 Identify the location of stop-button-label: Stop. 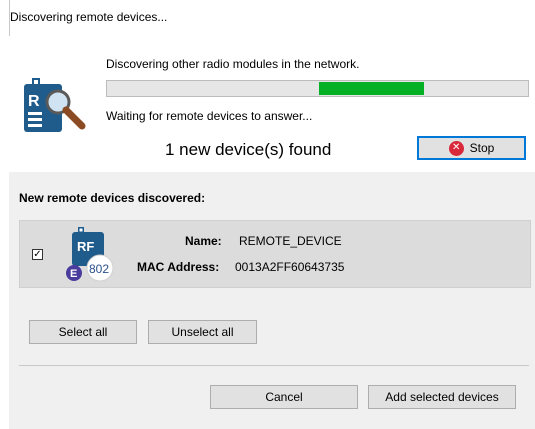
(482, 148).